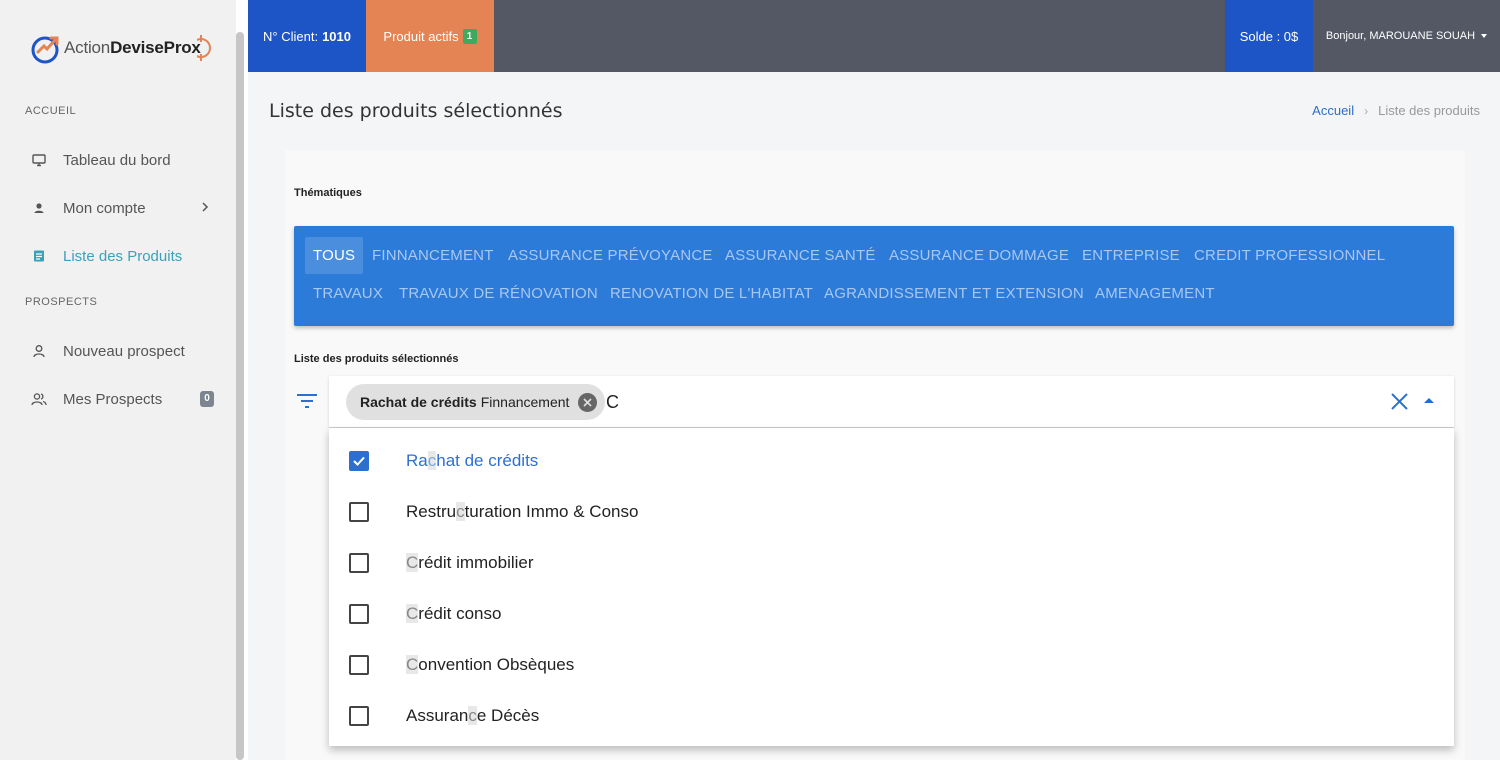 The image size is (1500, 760). Describe the element at coordinates (522, 511) in the screenshot. I see `option-label: Restructuration Immo & Conso` at that location.